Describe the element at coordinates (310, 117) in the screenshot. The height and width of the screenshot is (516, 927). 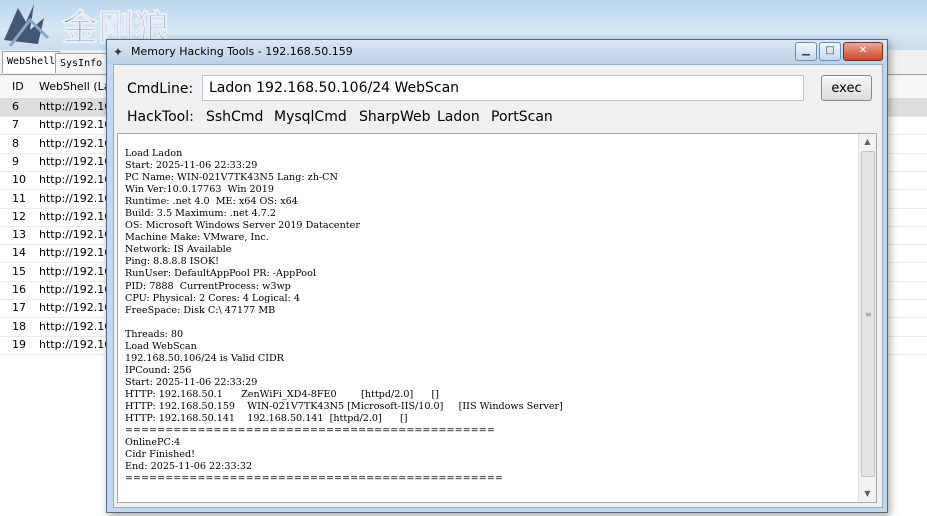
I see `tool-mysqlcmd: MysqlCmd` at that location.